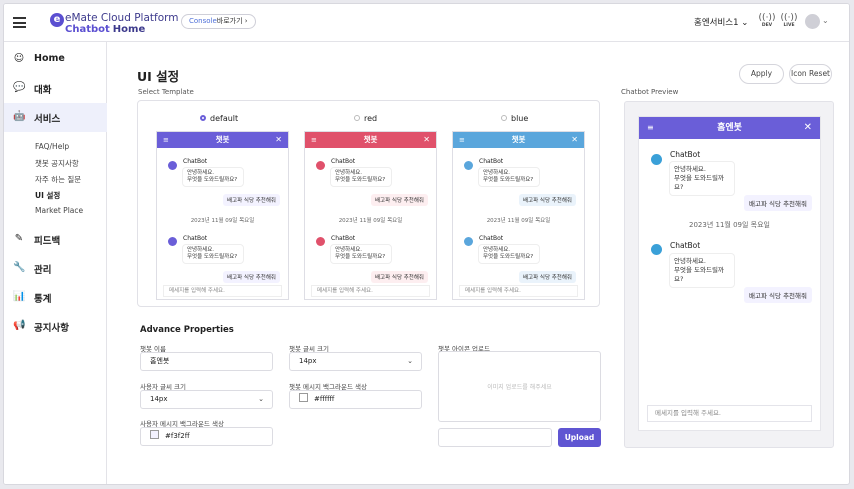  I want to click on sidebar-item-feedback: ✎ 피드백, so click(55, 239).